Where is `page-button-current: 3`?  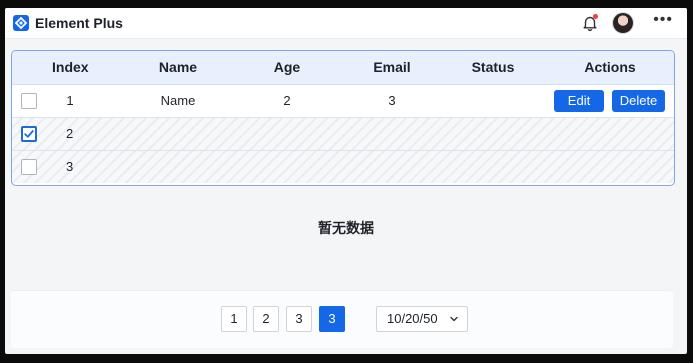 page-button-current: 3 is located at coordinates (332, 319).